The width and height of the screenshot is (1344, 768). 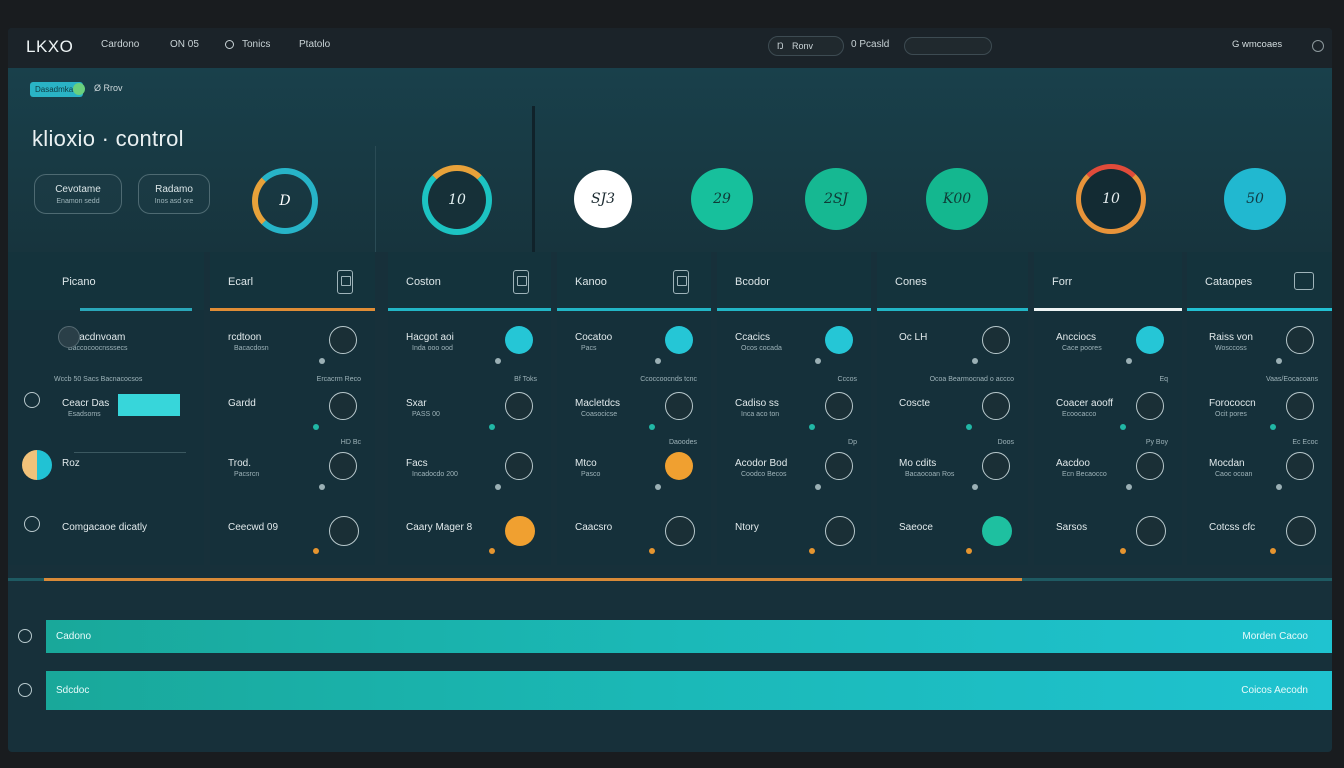 I want to click on row-label: Ceacr Das, so click(x=85, y=403).